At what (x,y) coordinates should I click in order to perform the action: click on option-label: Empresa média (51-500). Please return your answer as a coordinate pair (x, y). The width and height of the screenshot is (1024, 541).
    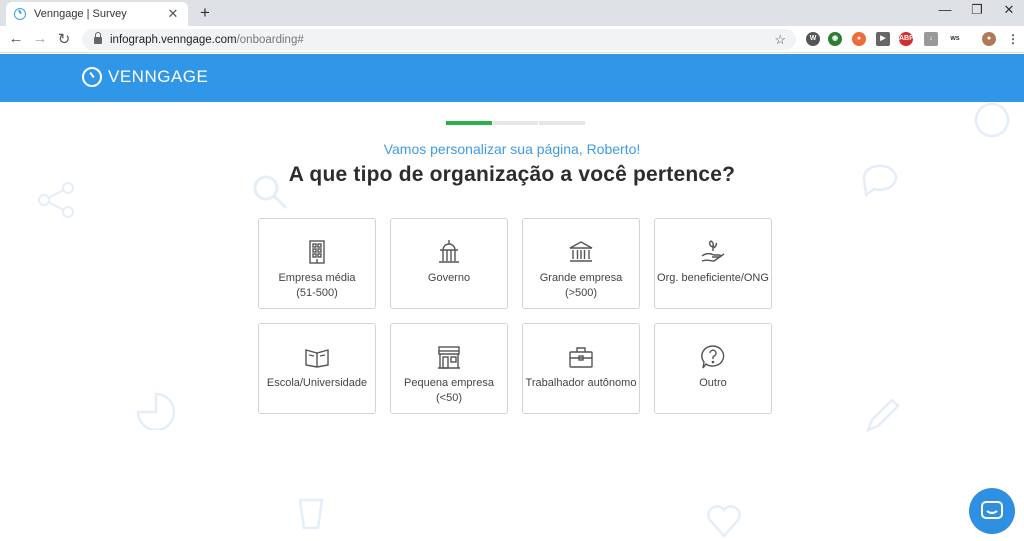
    Looking at the image, I should click on (317, 285).